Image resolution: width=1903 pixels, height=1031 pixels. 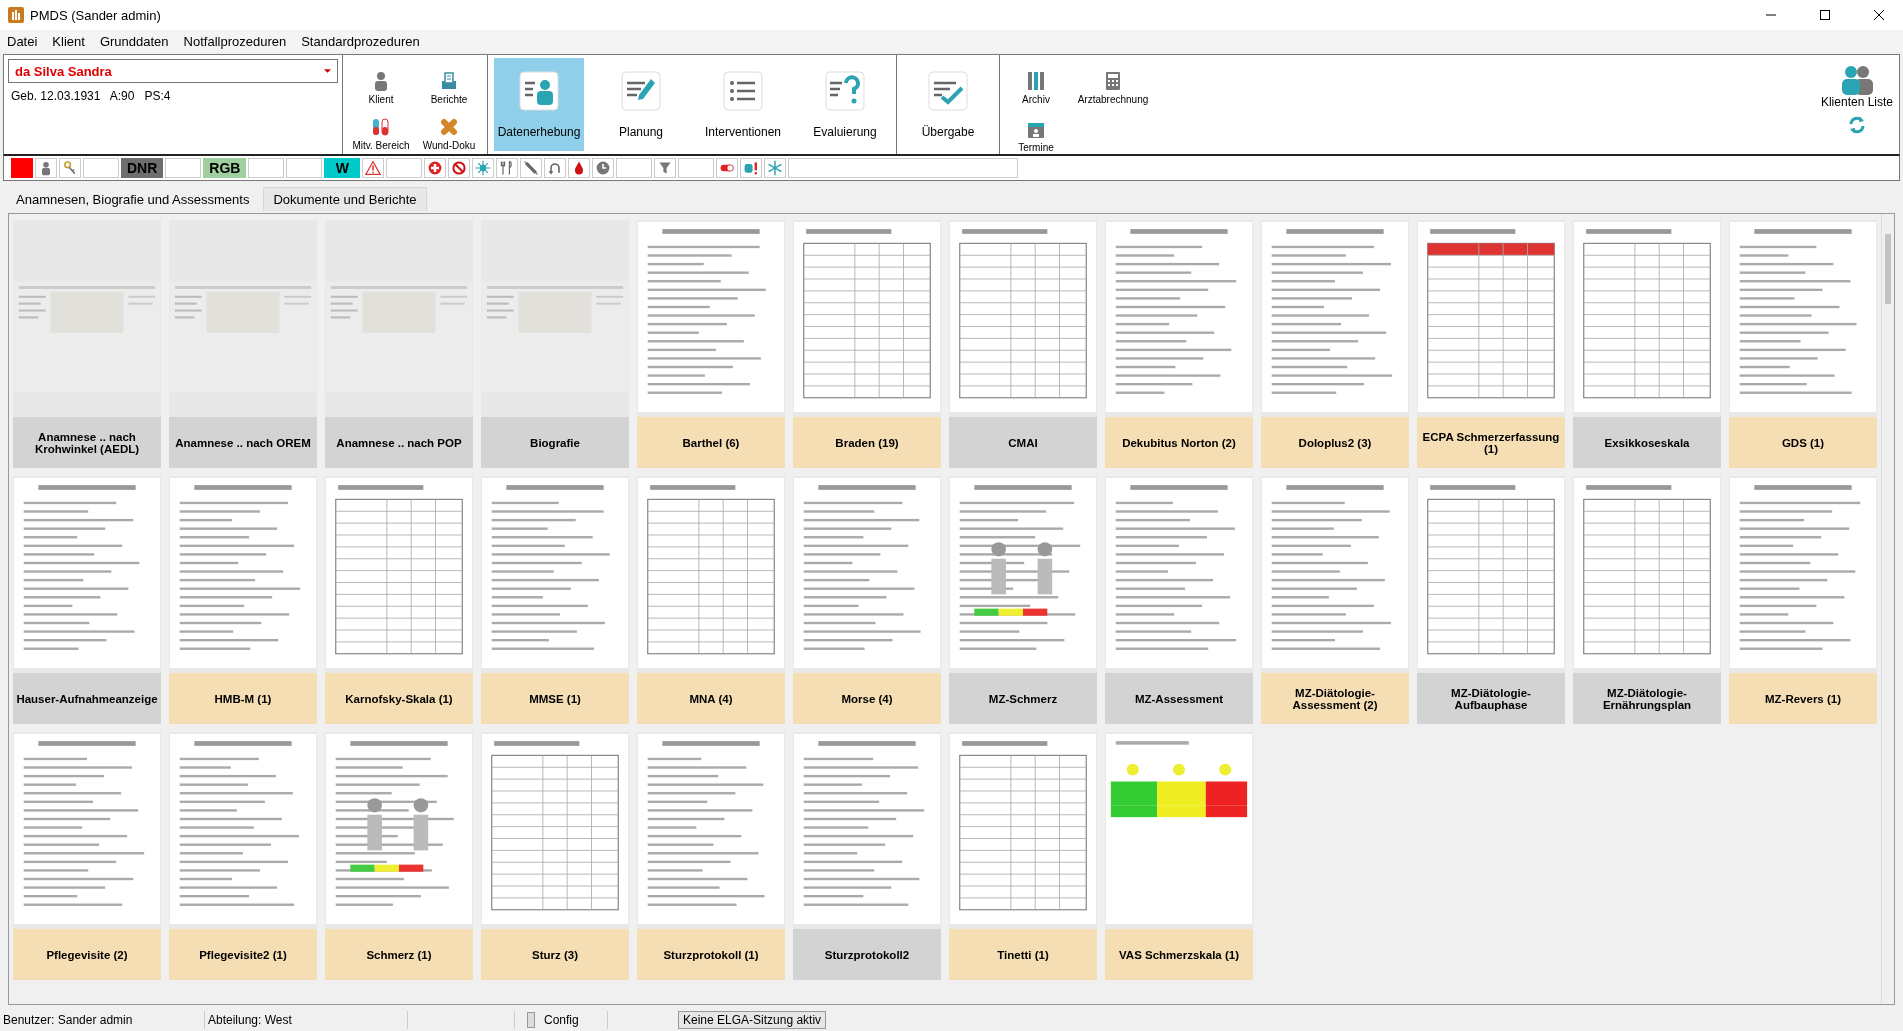 What do you see at coordinates (1023, 698) in the screenshot?
I see `tile-label: MZ-Schmerz` at bounding box center [1023, 698].